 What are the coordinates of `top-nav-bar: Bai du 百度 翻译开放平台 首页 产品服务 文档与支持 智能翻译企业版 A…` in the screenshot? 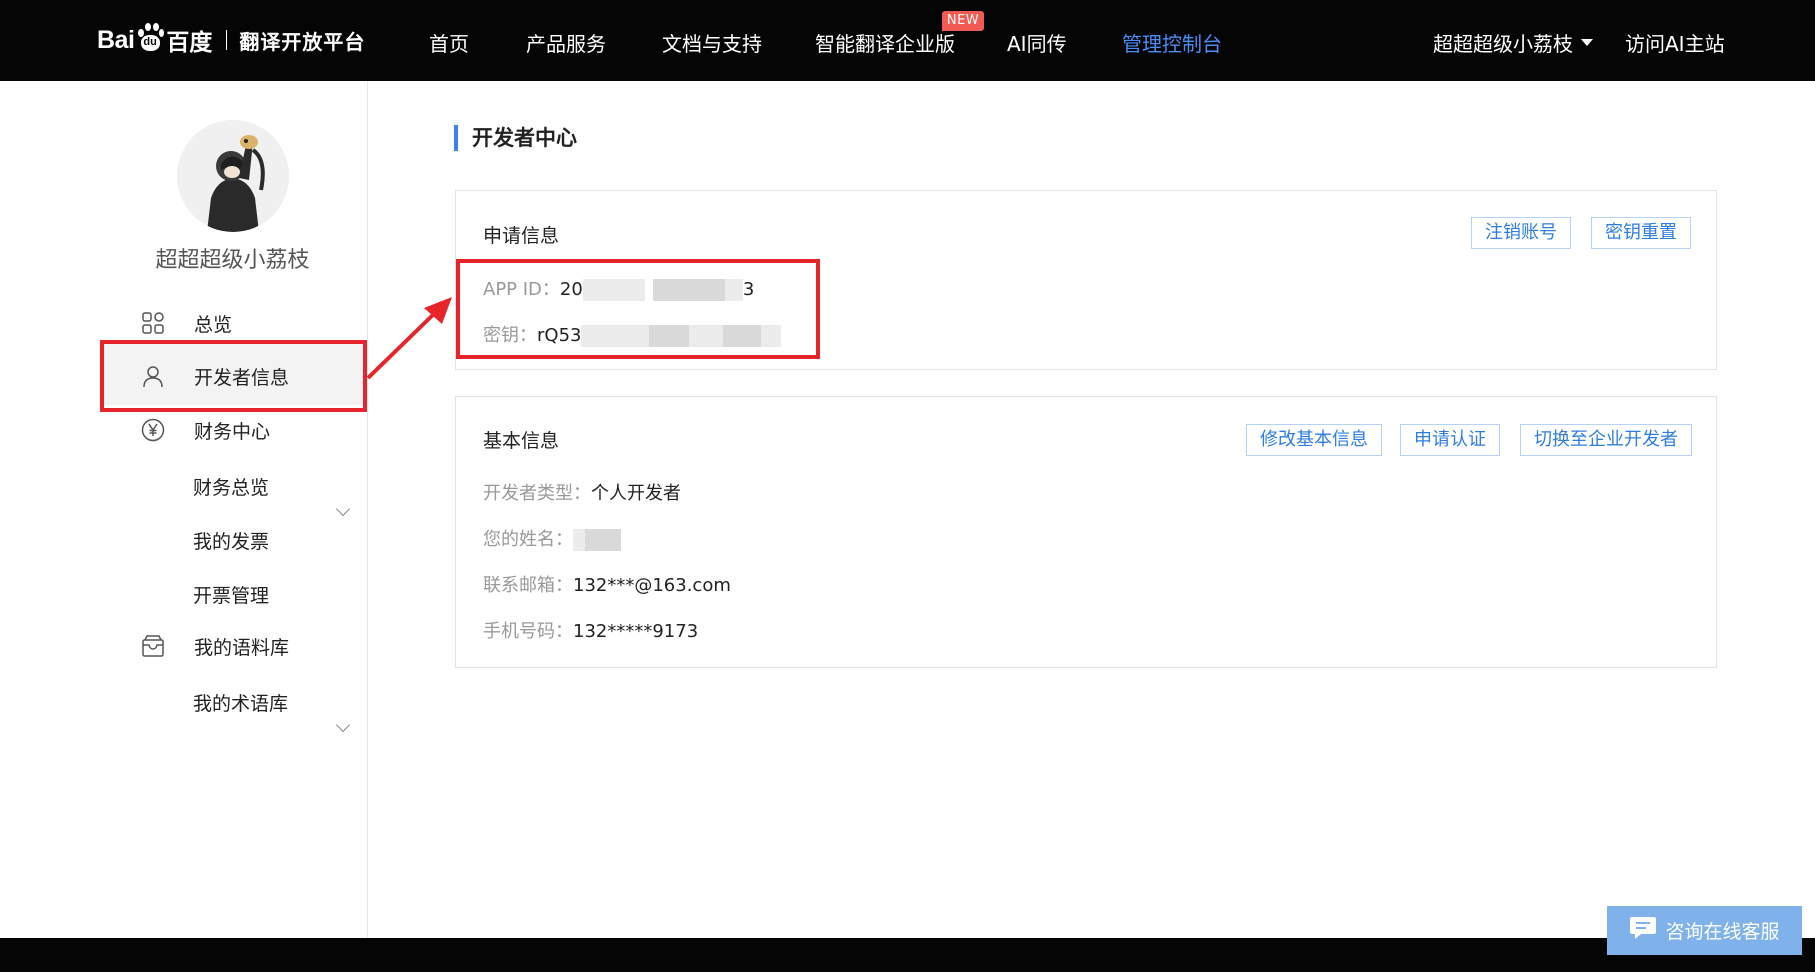 It's located at (907, 40).